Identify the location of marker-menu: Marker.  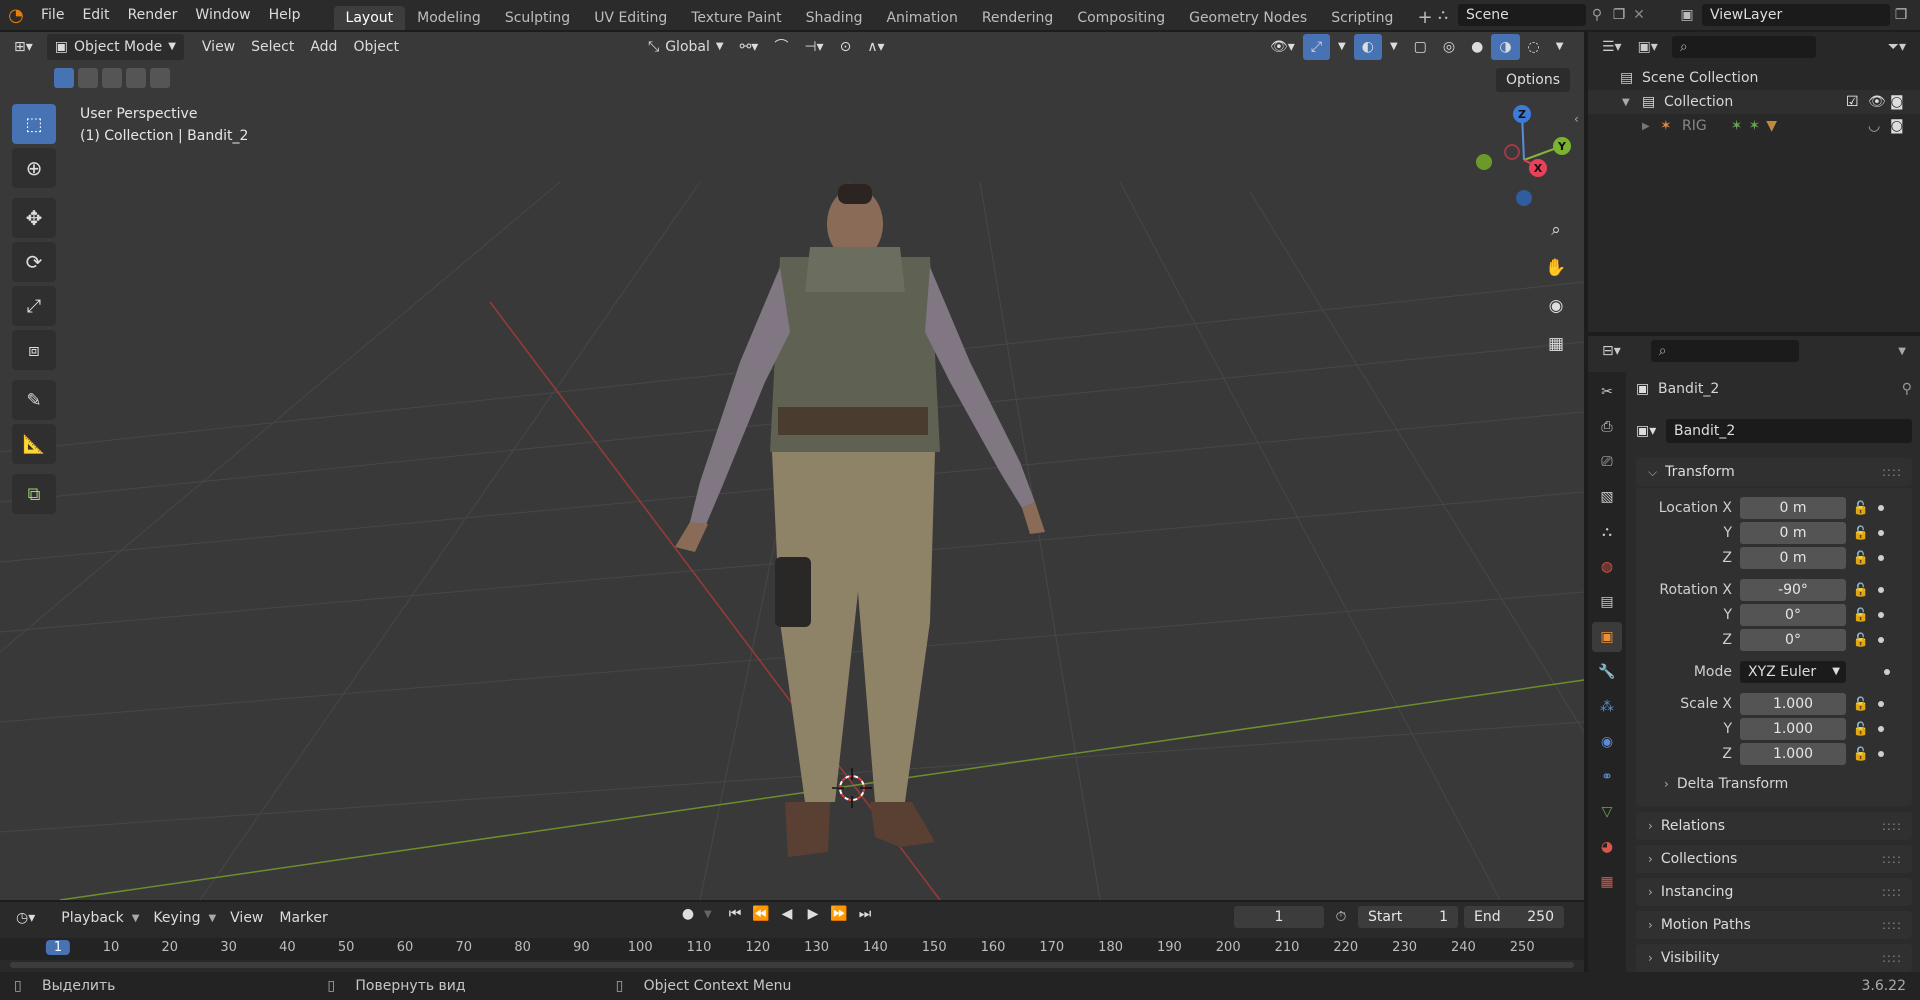
(303, 918).